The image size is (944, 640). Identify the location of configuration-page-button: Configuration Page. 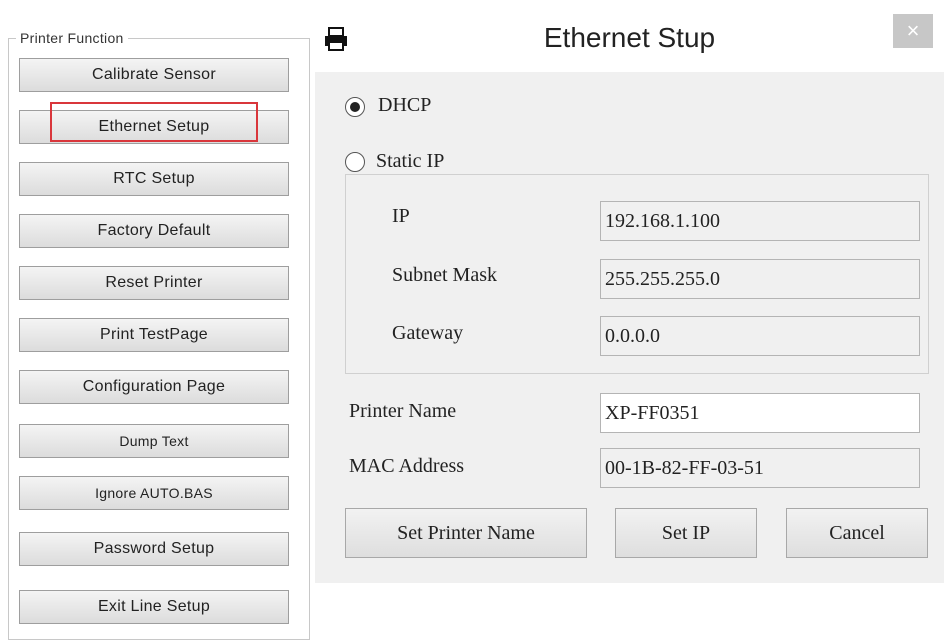
(154, 387).